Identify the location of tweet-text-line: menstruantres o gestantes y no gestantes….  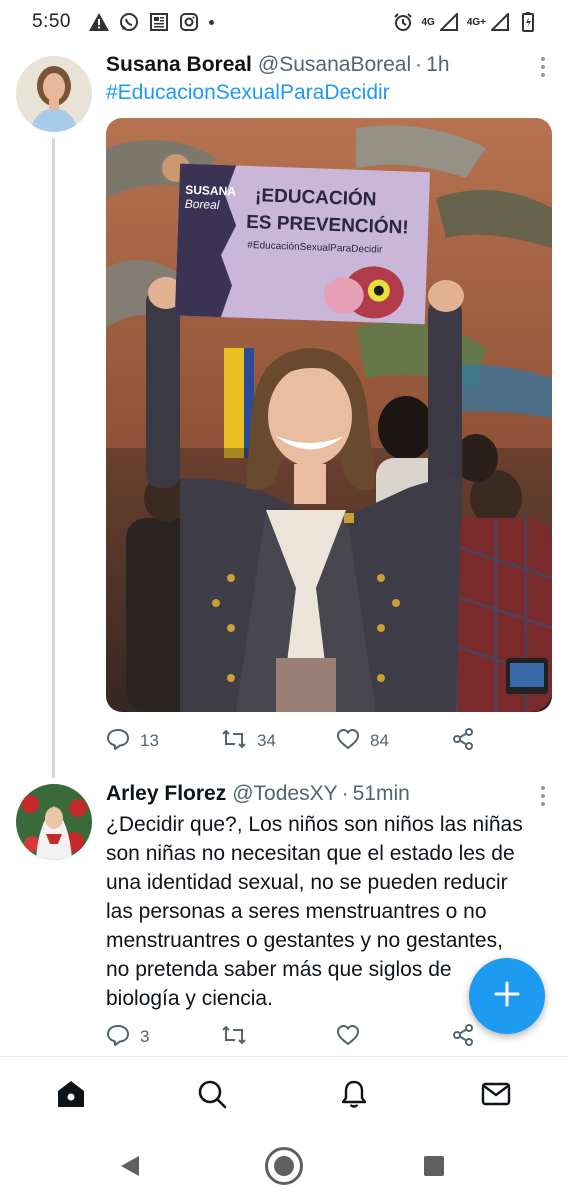
(304, 940).